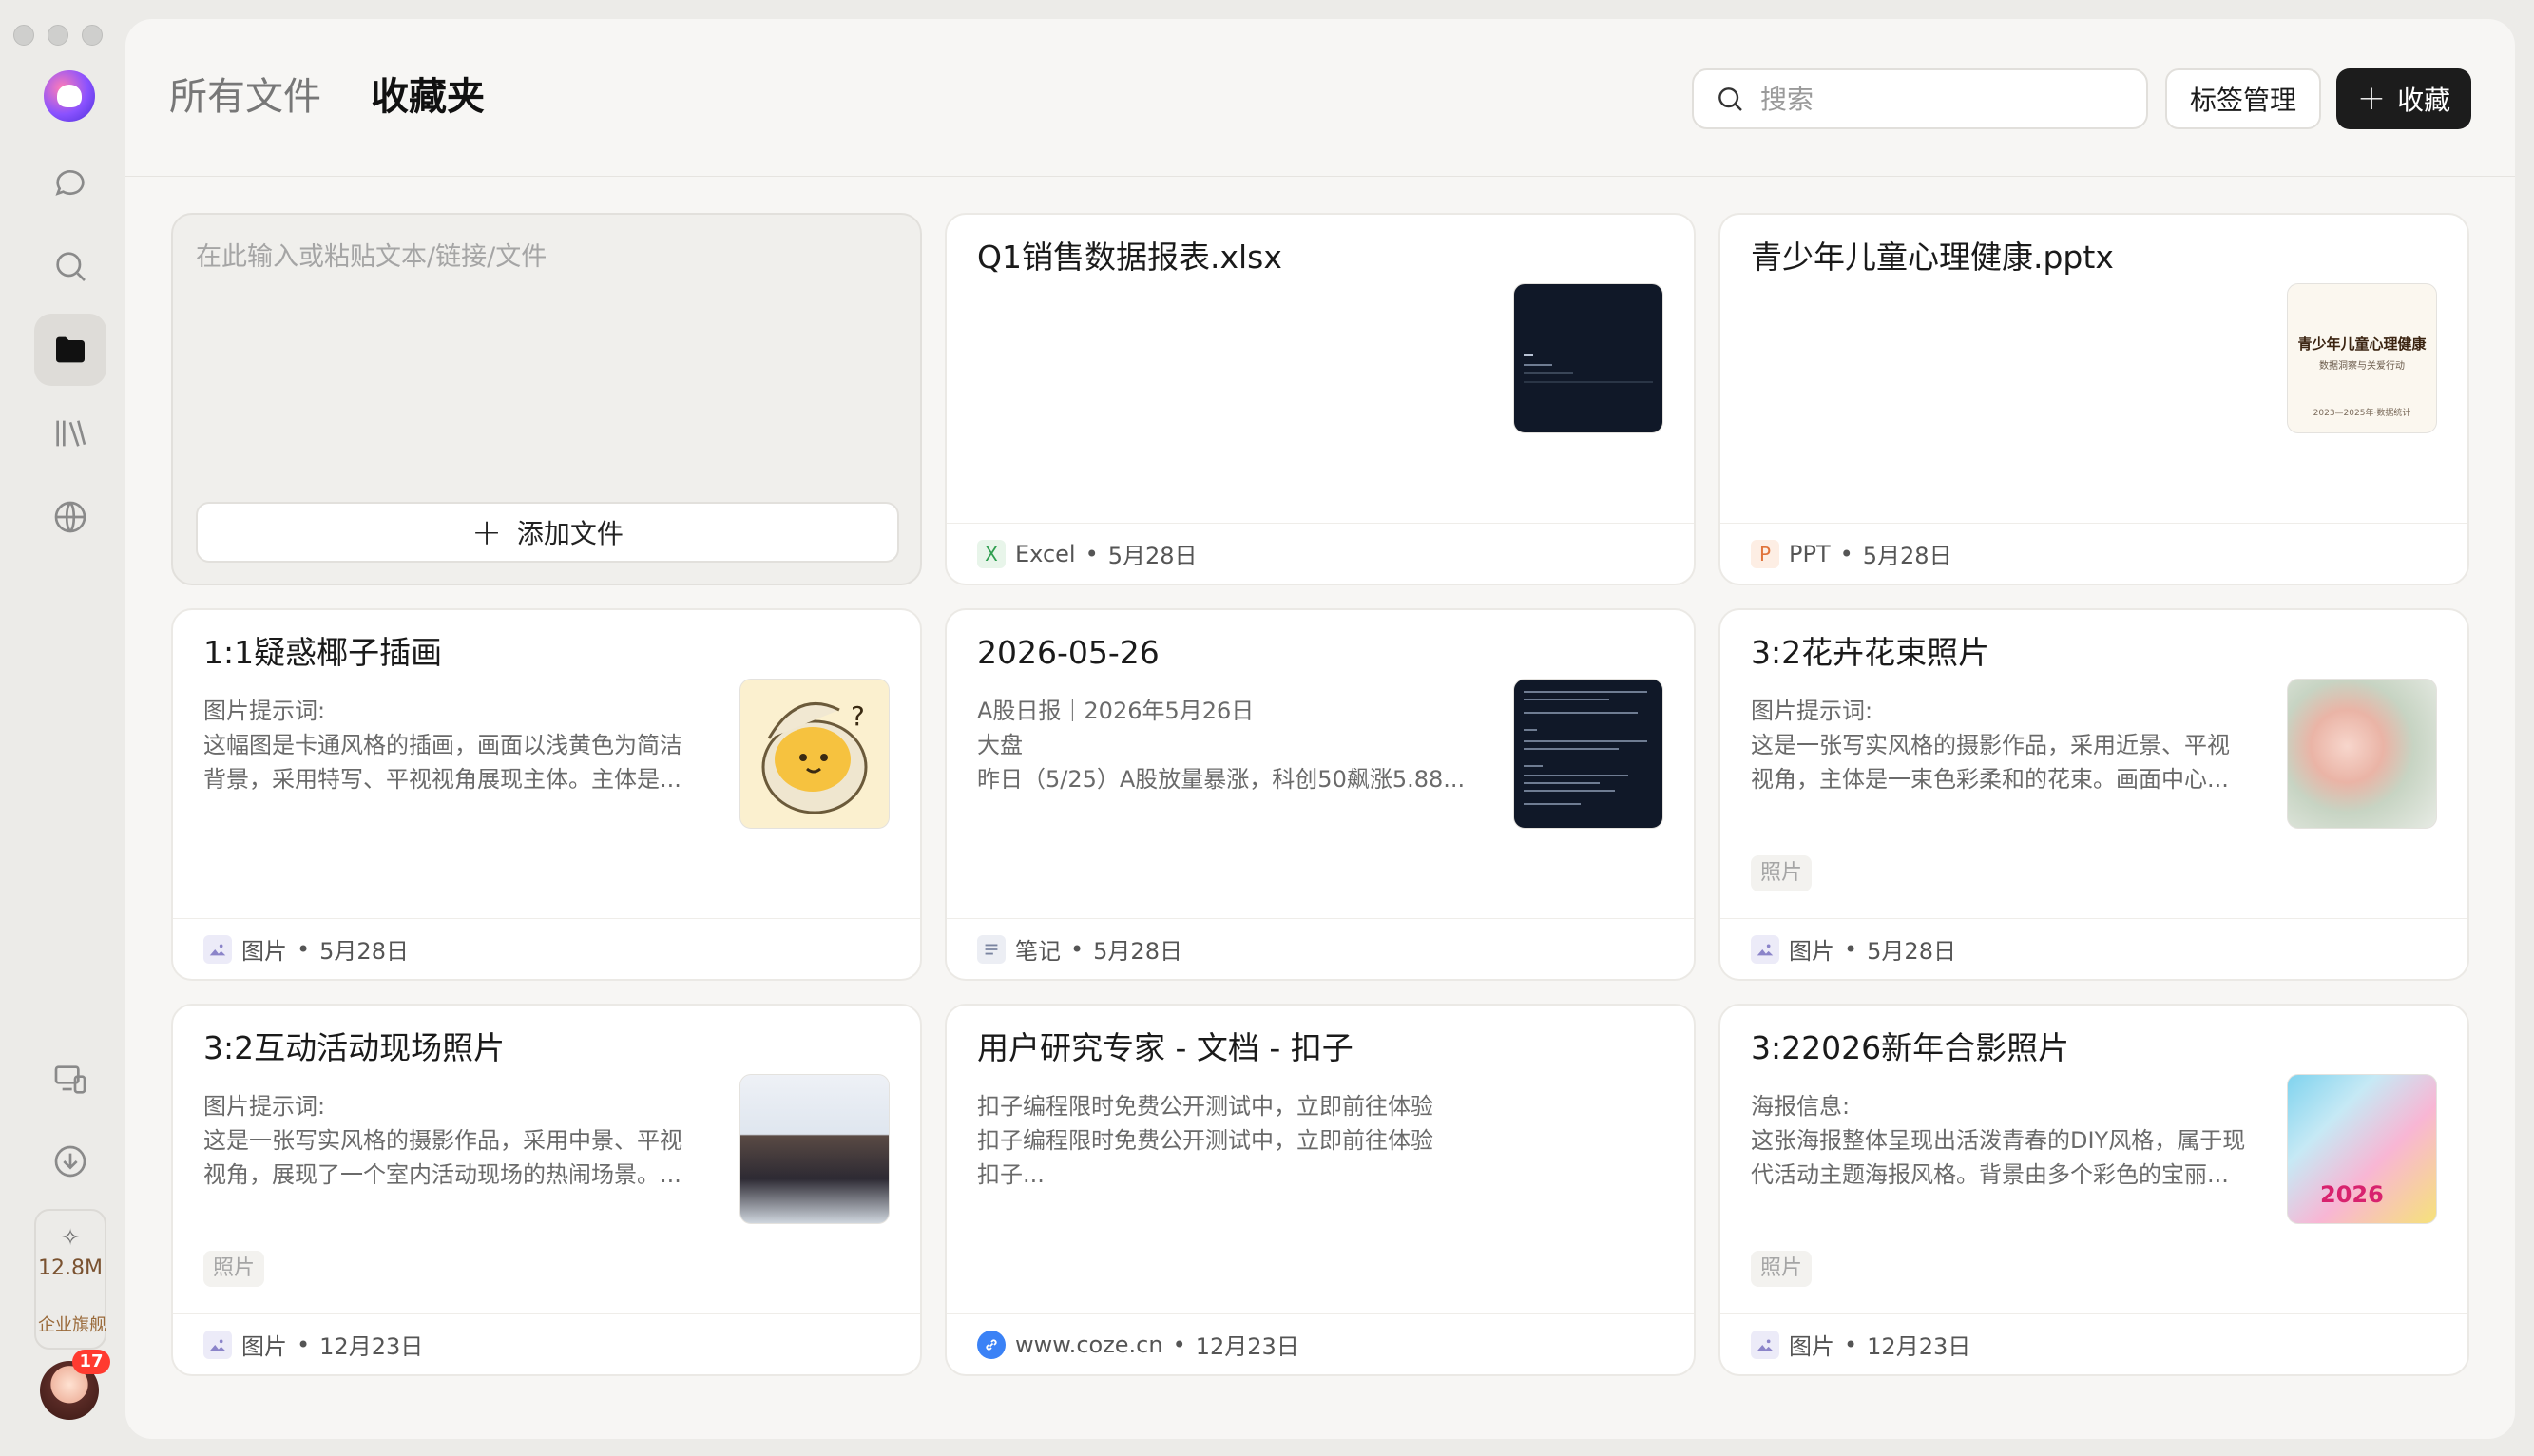 This screenshot has height=1456, width=2534. I want to click on description-line: 海报信息:, so click(1801, 1106).